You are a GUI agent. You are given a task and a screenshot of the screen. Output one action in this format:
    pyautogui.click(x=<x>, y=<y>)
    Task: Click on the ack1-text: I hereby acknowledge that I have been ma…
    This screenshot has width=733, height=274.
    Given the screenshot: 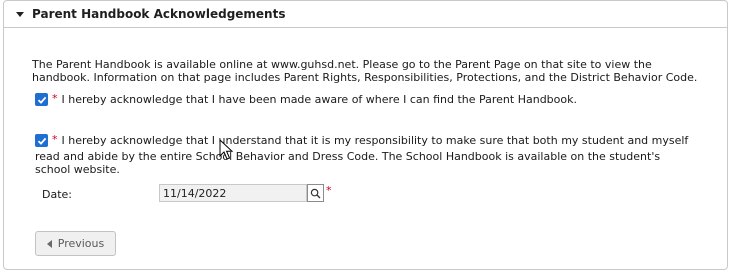 What is the action you would take?
    pyautogui.click(x=319, y=99)
    